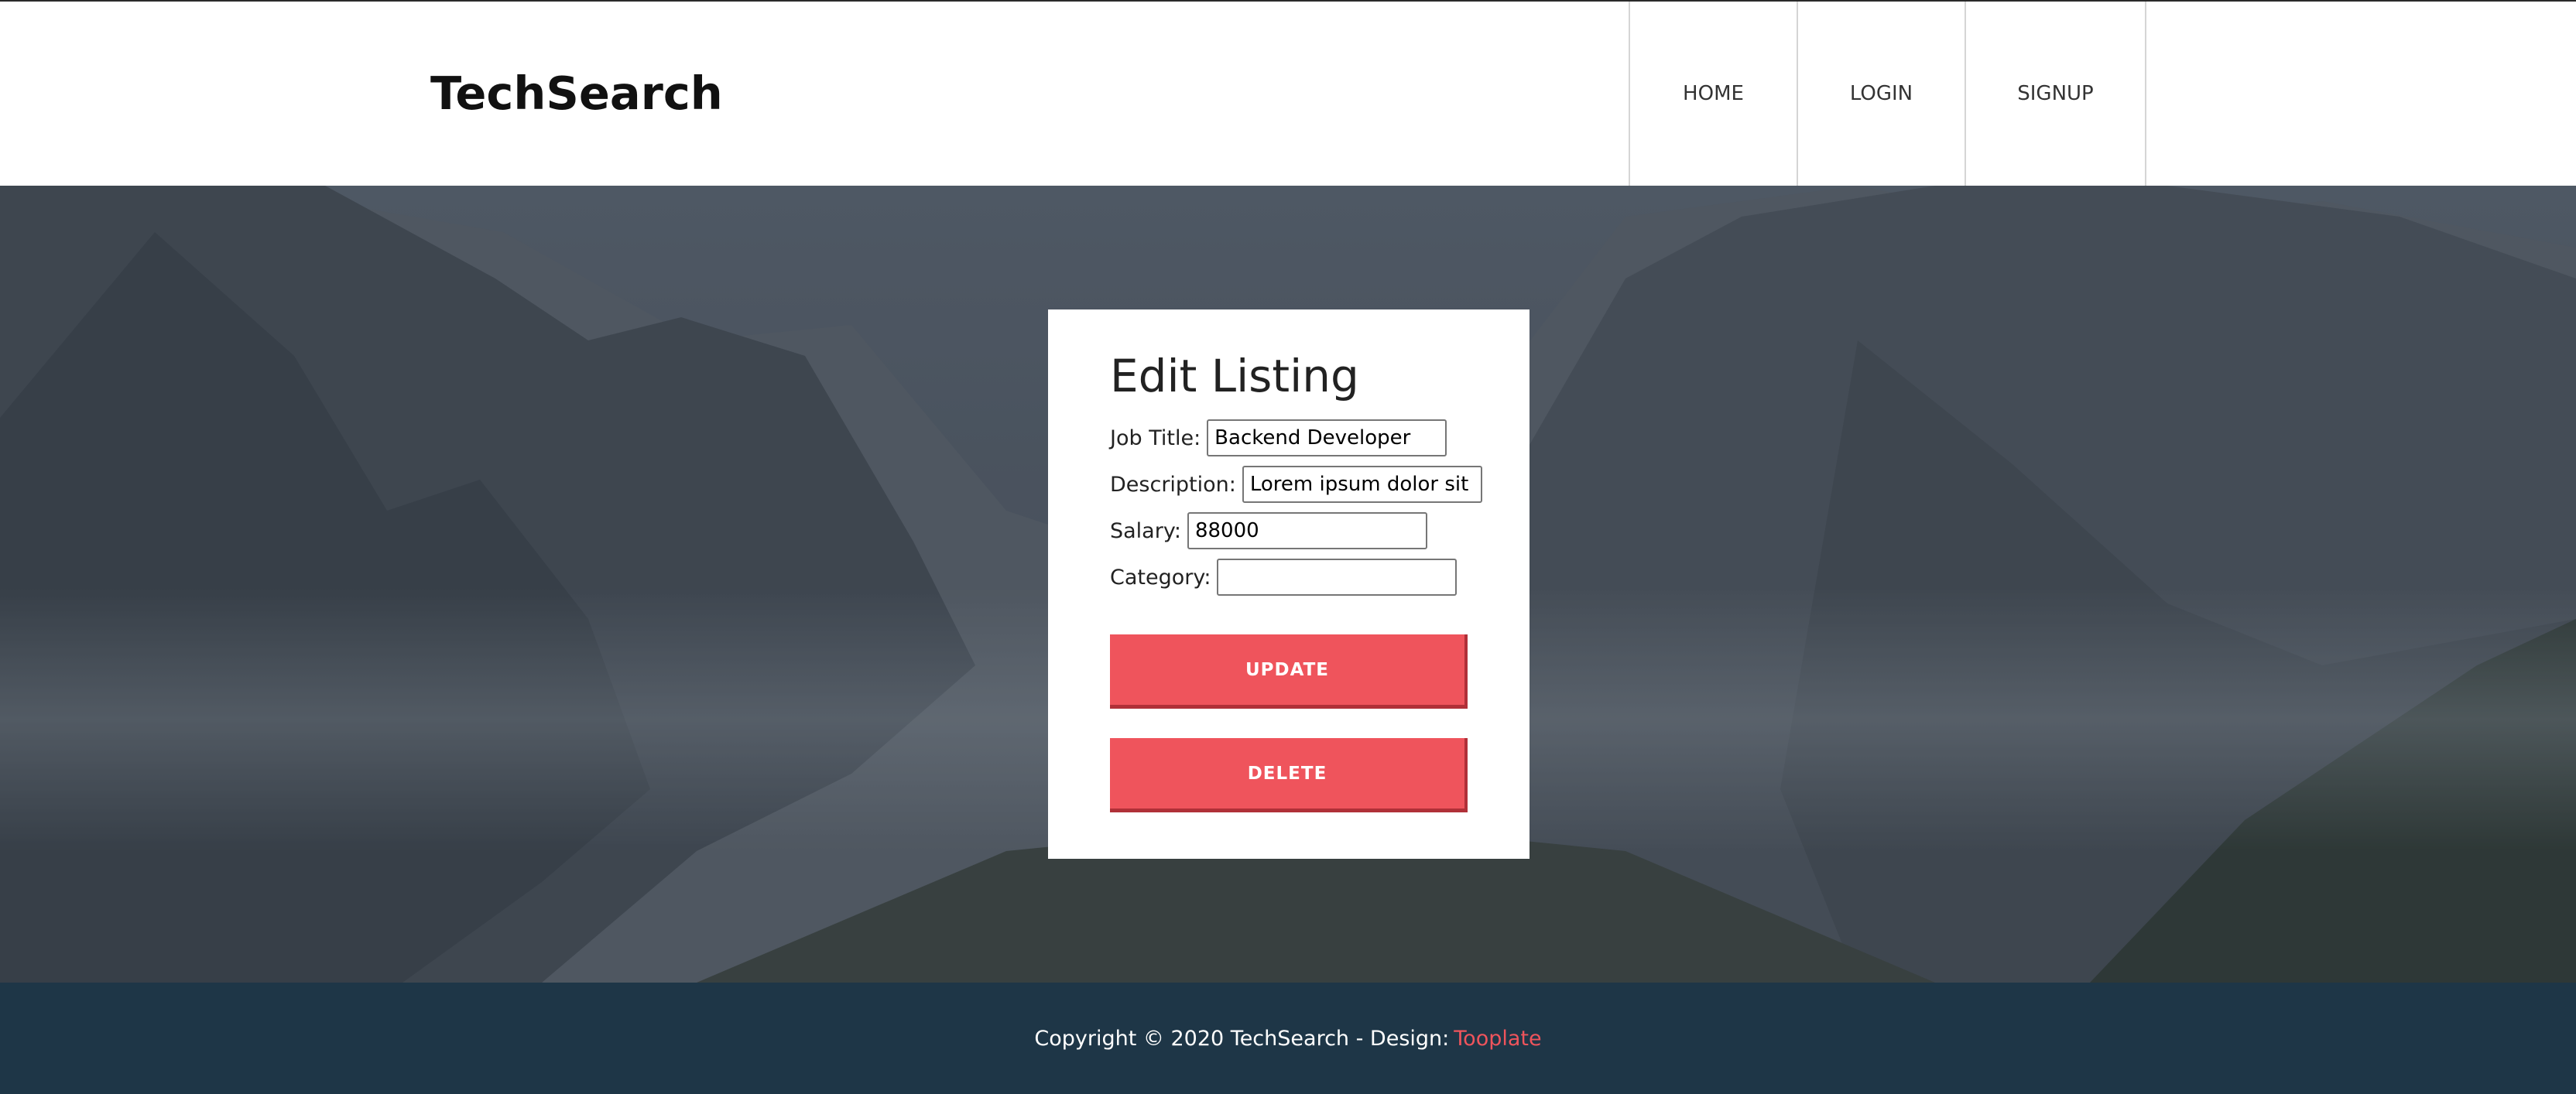  Describe the element at coordinates (1307, 530) in the screenshot. I see `salary-input` at that location.